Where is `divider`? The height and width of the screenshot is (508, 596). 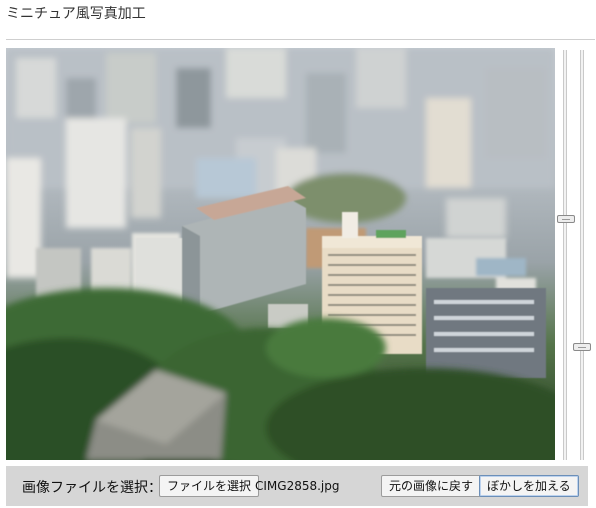
divider is located at coordinates (300, 39).